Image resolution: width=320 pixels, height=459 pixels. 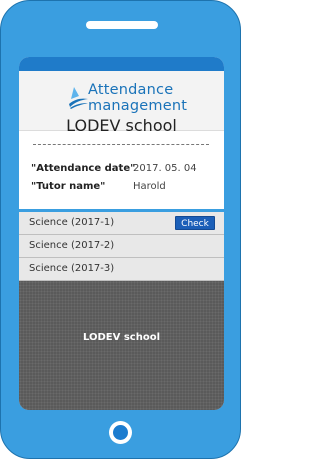 I want to click on check-button: Check, so click(x=195, y=223).